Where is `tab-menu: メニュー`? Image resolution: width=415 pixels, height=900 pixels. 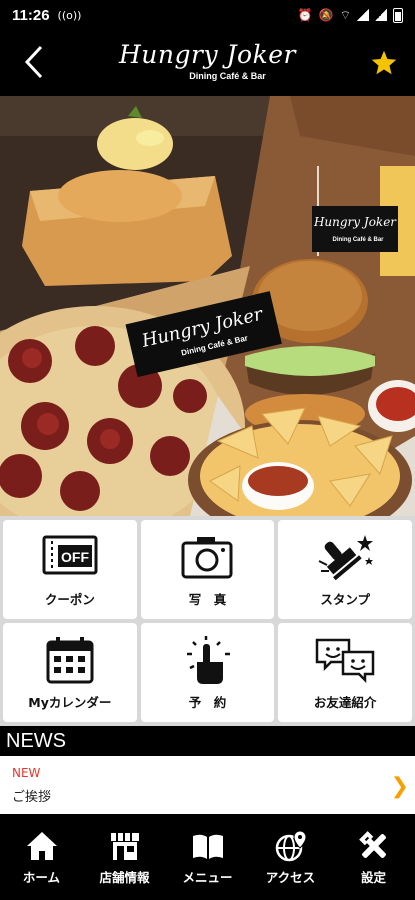 tab-menu: メニュー is located at coordinates (207, 857).